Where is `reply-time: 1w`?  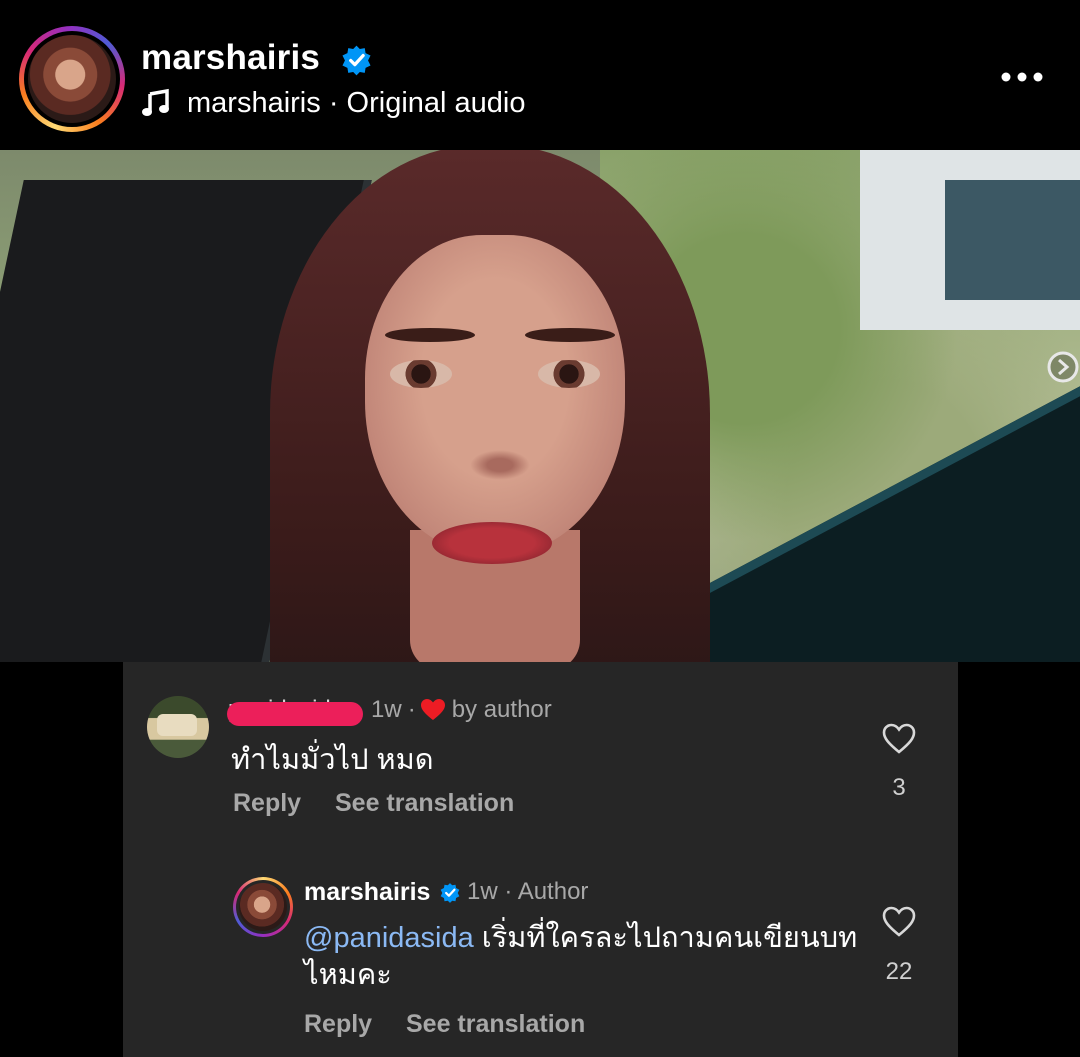 reply-time: 1w is located at coordinates (482, 891).